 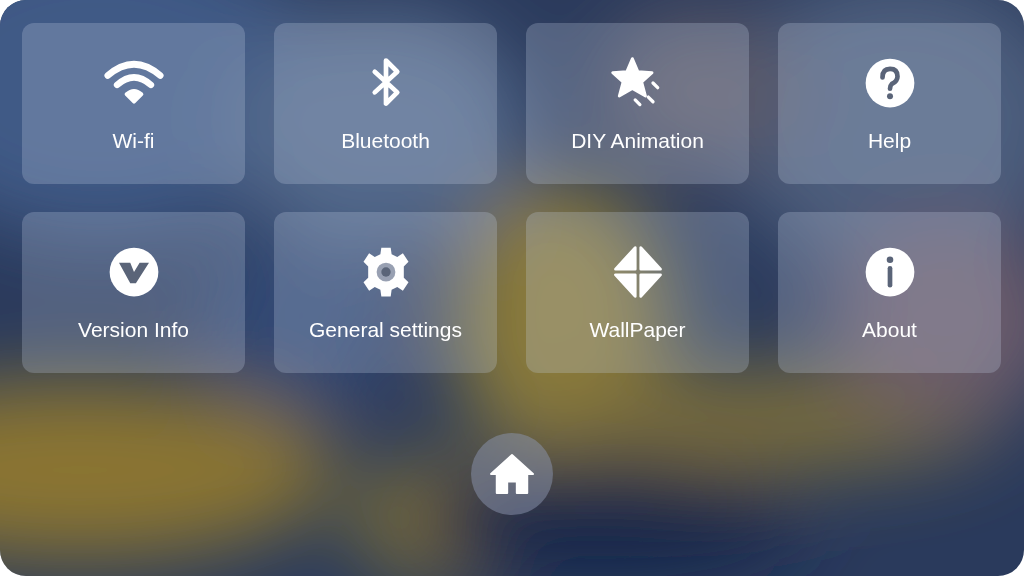 I want to click on menu-tile: Wi-fi, so click(x=133, y=103).